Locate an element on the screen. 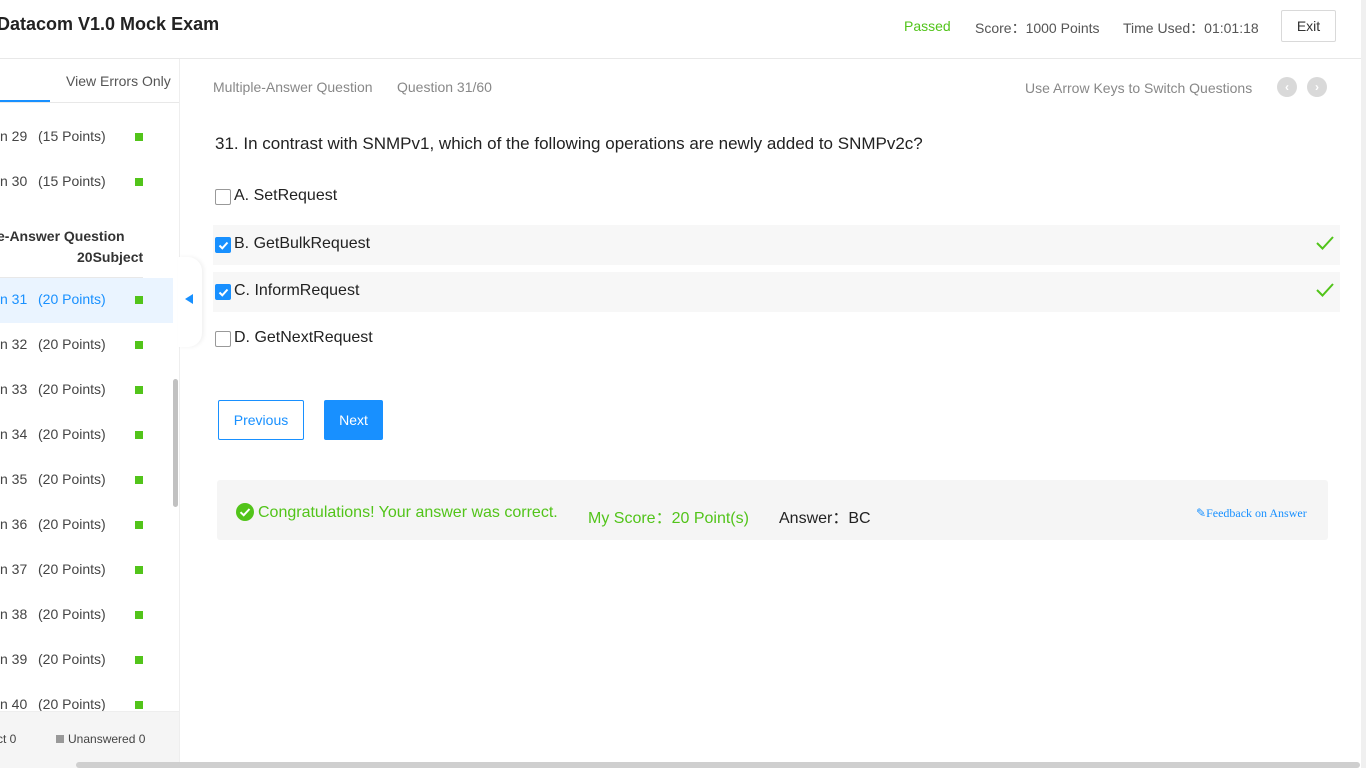 Image resolution: width=1366 pixels, height=768 pixels. sidebar-item-q37: n 37 (20 Points) is located at coordinates (86, 570).